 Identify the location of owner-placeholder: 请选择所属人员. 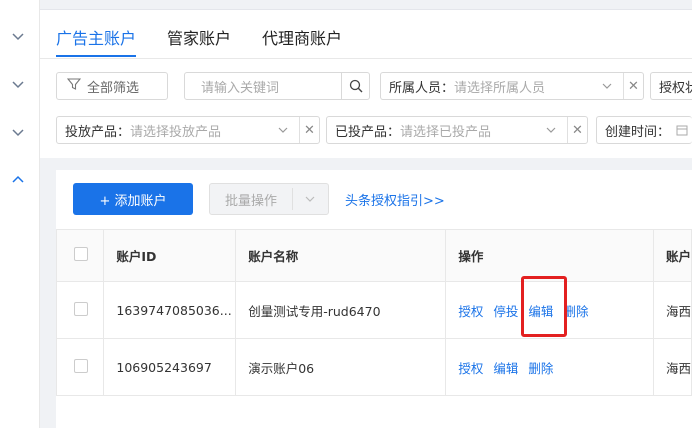
(500, 88).